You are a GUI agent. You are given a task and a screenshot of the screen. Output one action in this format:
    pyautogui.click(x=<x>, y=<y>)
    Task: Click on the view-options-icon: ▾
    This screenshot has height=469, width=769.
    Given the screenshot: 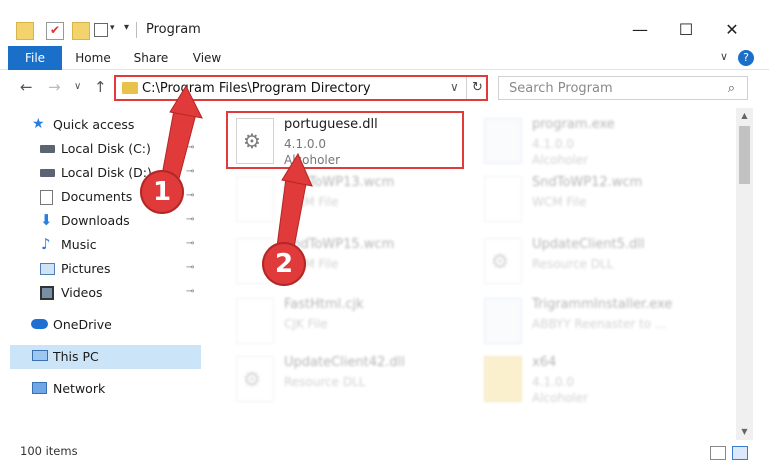 What is the action you would take?
    pyautogui.click(x=106, y=31)
    